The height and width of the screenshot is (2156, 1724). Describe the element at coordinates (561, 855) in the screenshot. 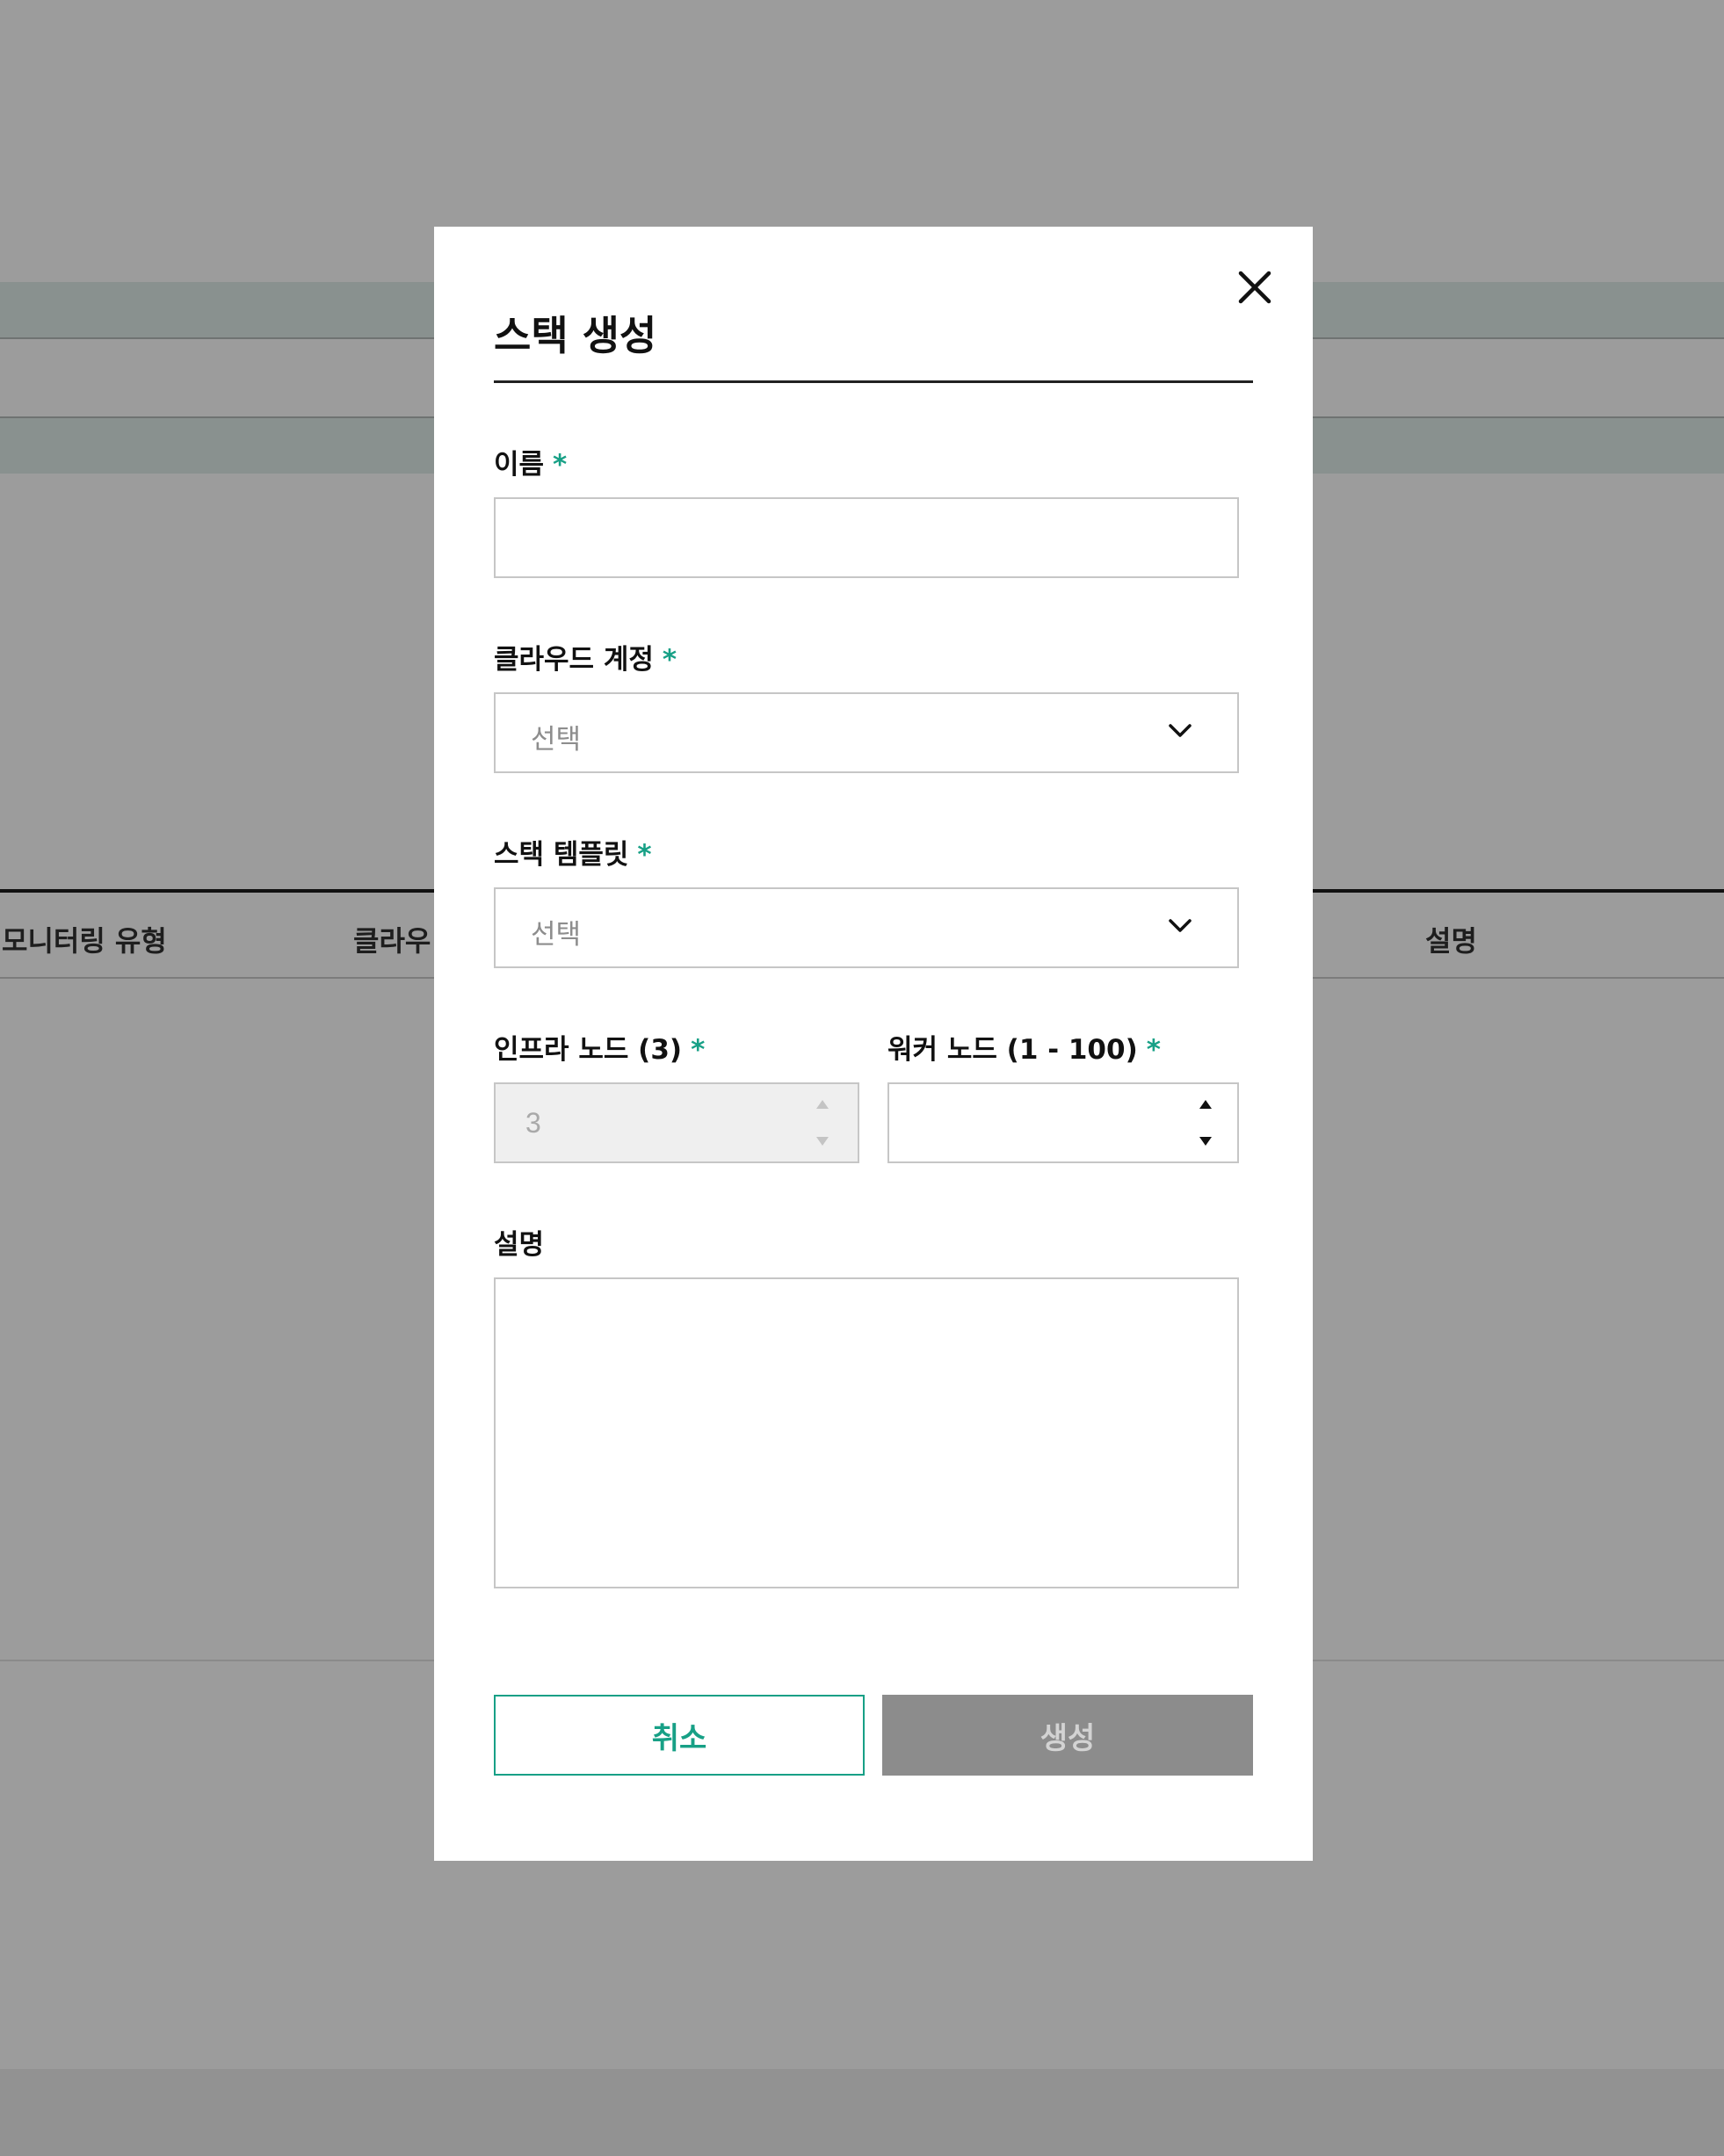

I see `stack-template-label-text: 스택 템플릿` at that location.